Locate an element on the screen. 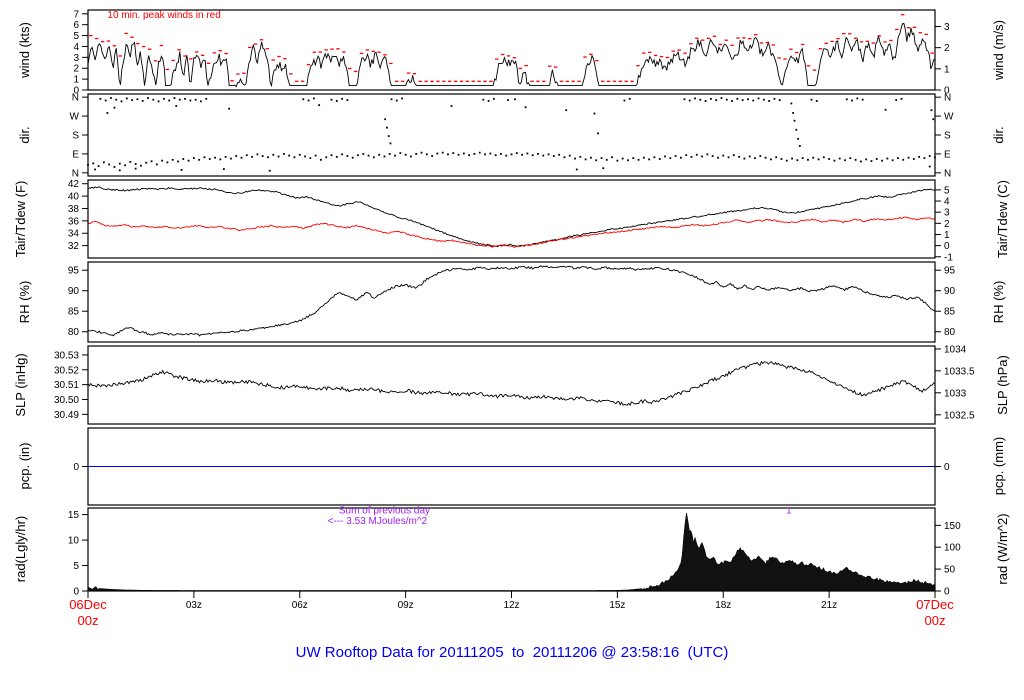 Image resolution: width=1024 pixels, height=700 pixels. wind-left-tick-label: 3 is located at coordinates (76, 58).